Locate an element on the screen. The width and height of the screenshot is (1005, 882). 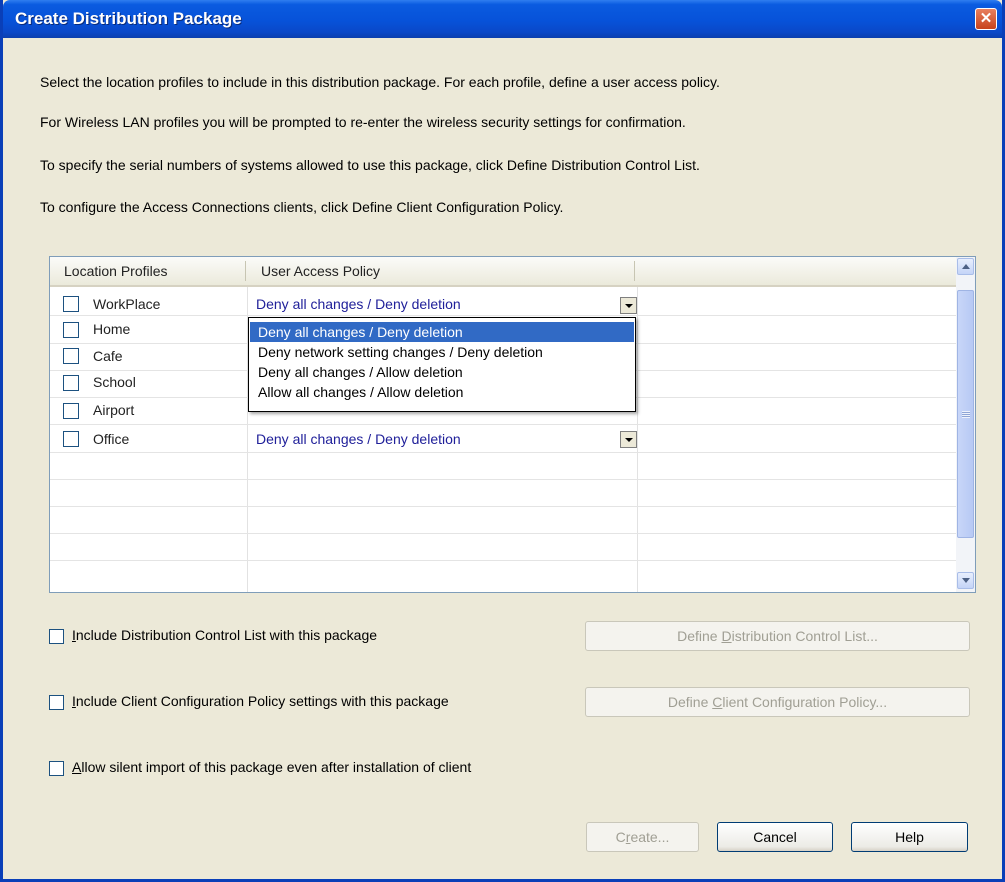
row-label-airport: Airport is located at coordinates (114, 410).